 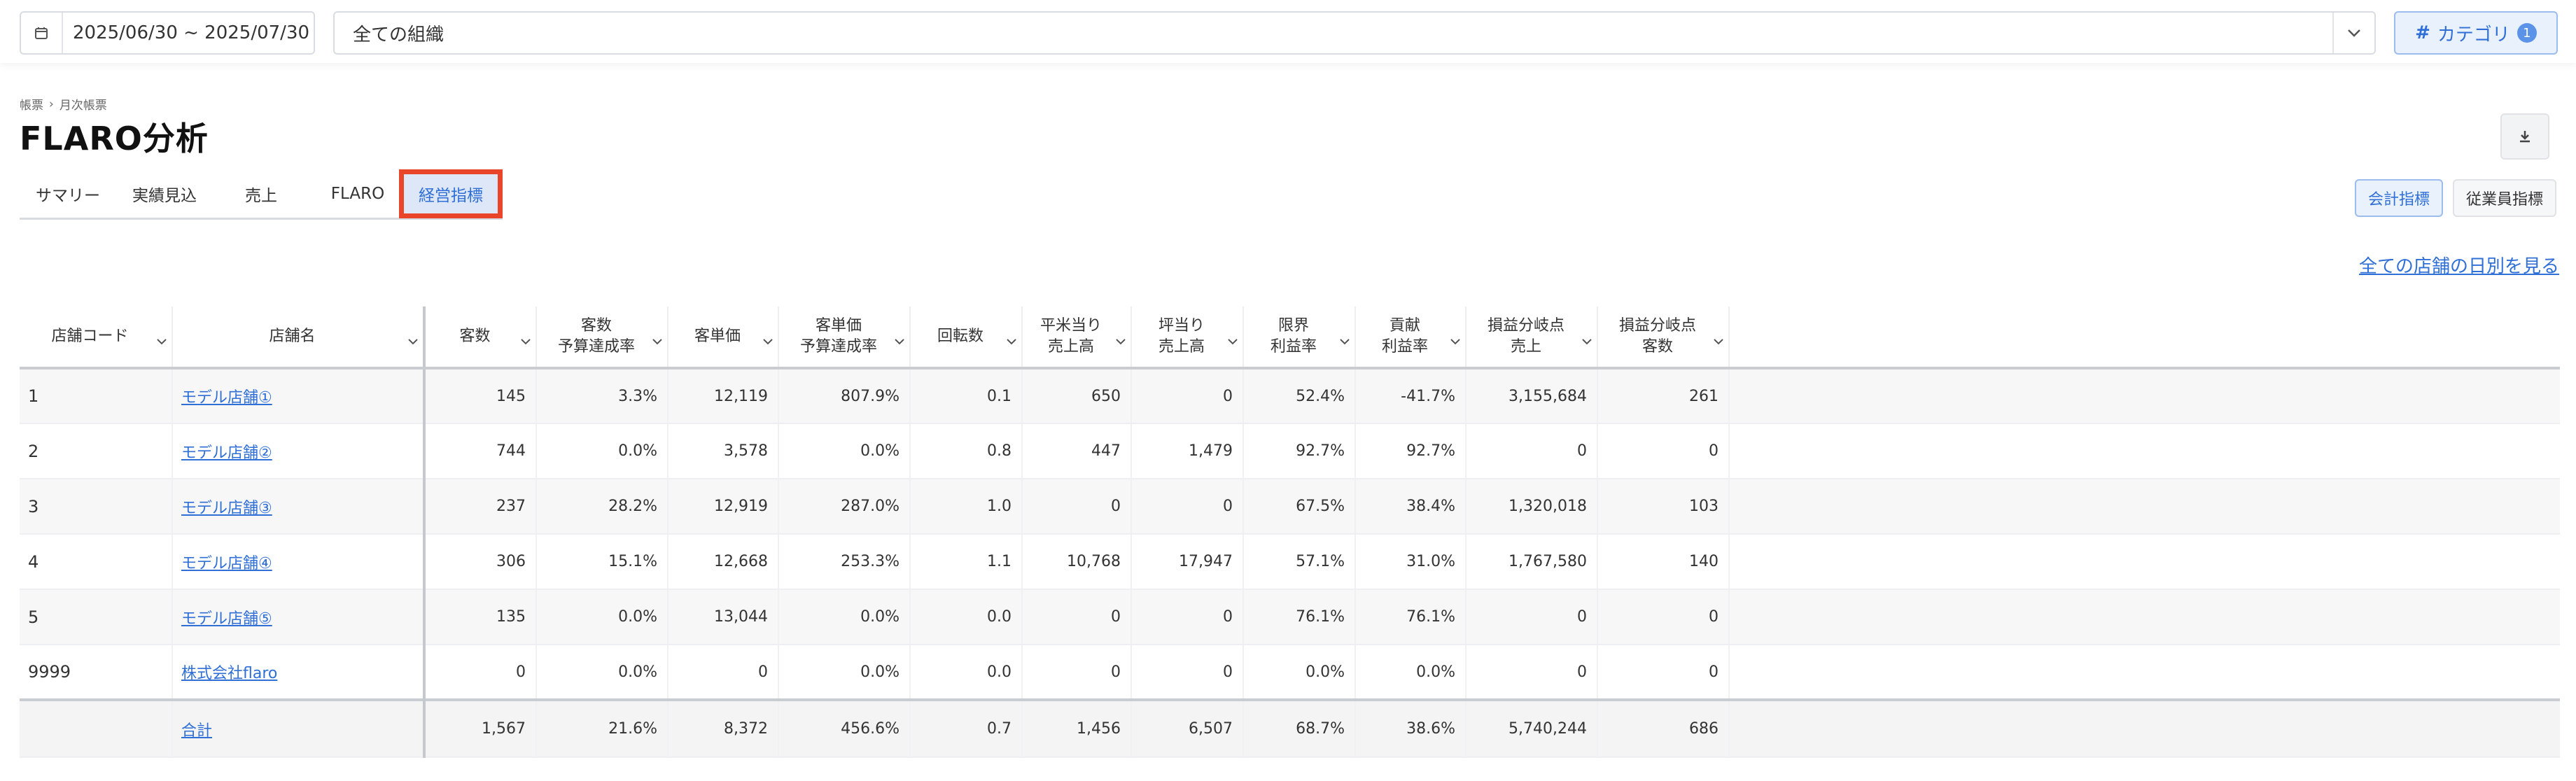 I want to click on category-filter-button: # カテゴリ 1, so click(x=2476, y=33).